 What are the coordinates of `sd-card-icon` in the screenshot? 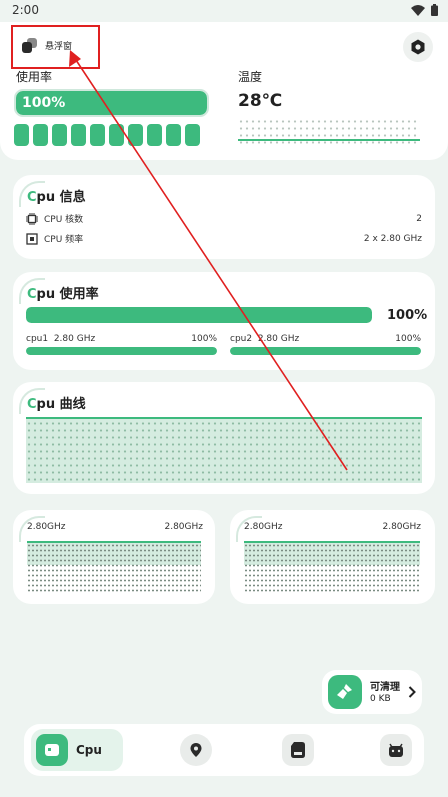 It's located at (298, 750).